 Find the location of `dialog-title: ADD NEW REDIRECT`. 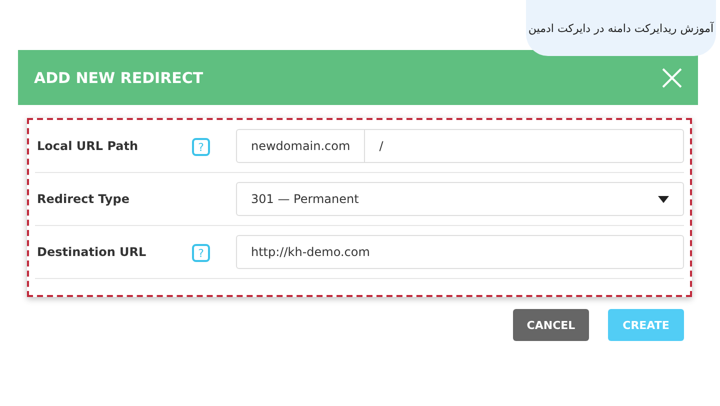

dialog-title: ADD NEW REDIRECT is located at coordinates (119, 77).